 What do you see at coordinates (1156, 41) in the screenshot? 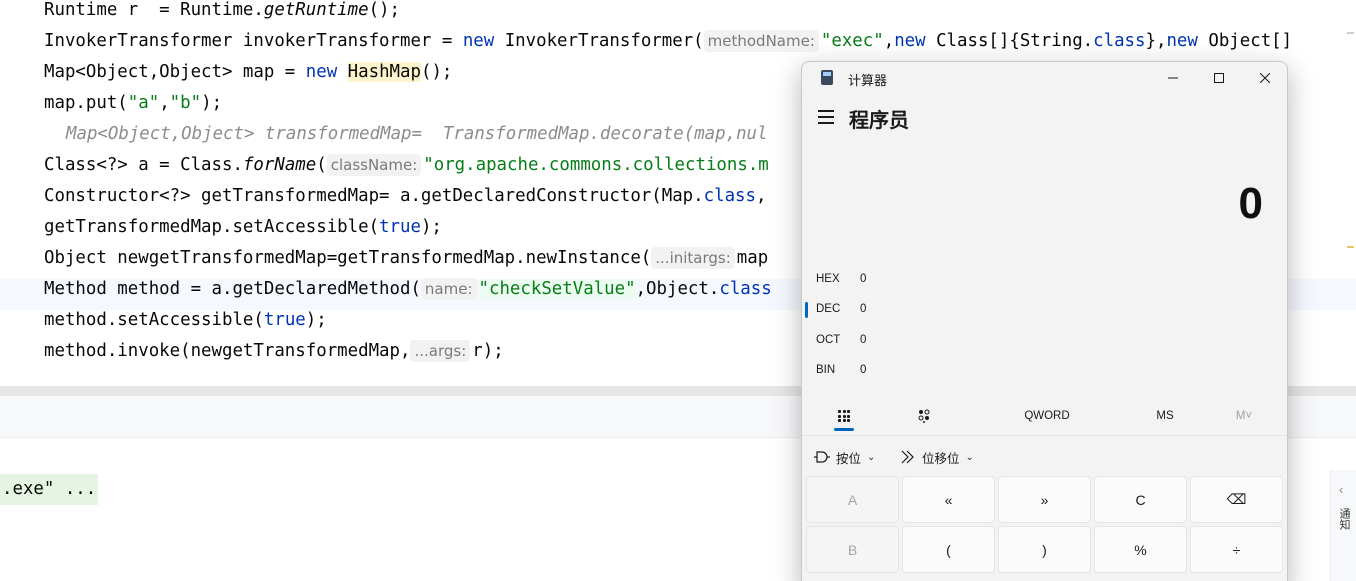
I see `code-token: },` at bounding box center [1156, 41].